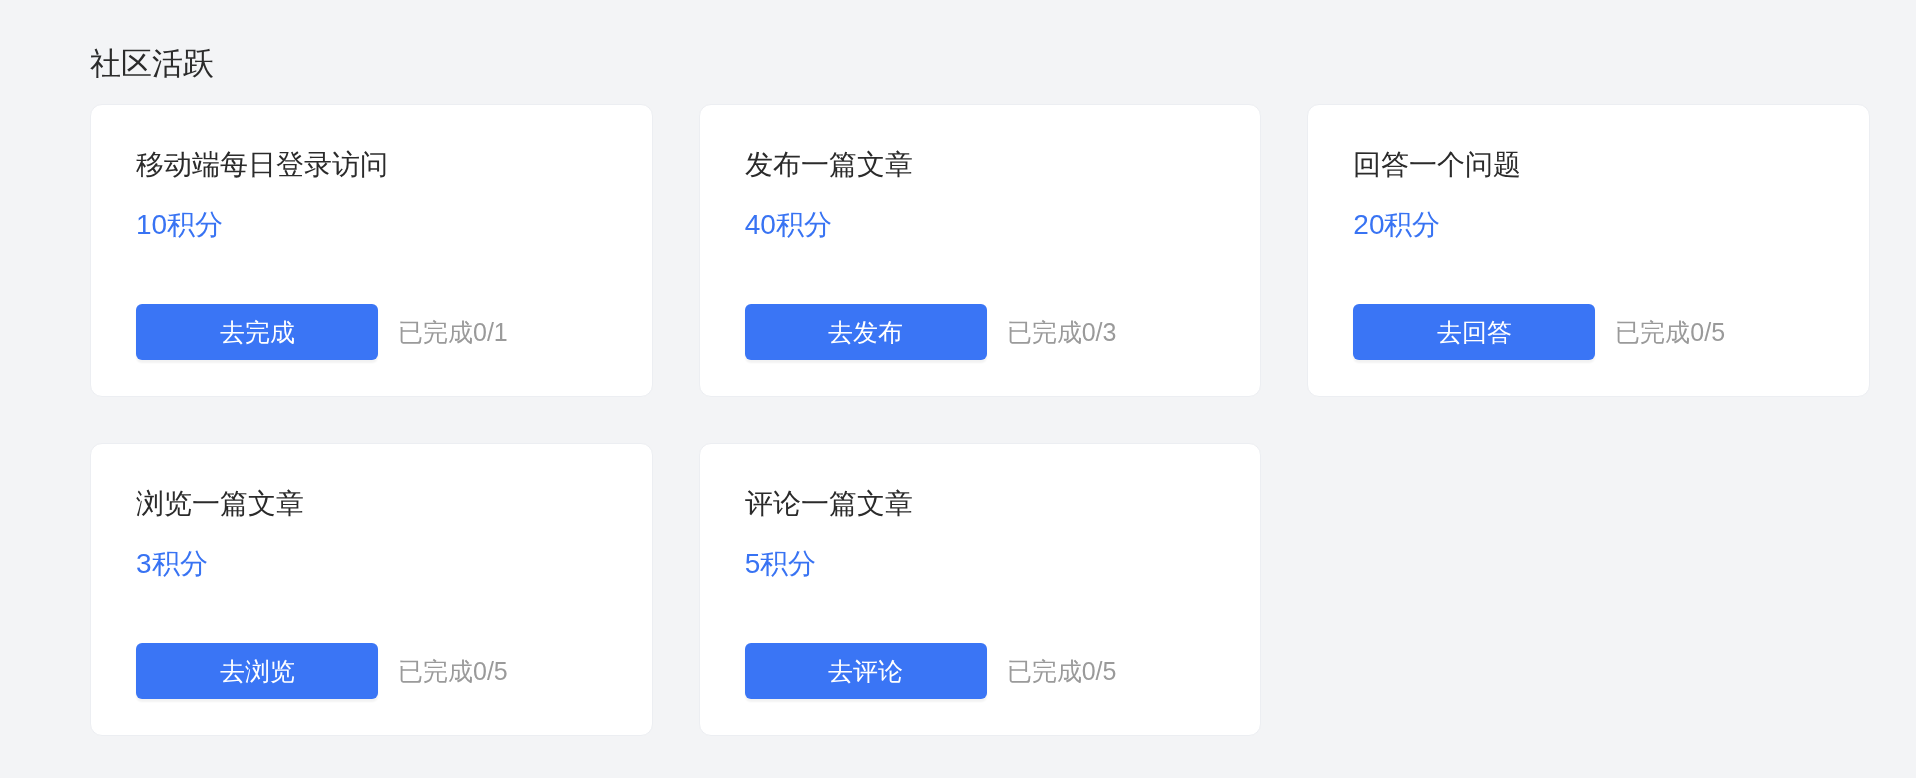  Describe the element at coordinates (152, 64) in the screenshot. I see `section-title: 社区活跃` at that location.